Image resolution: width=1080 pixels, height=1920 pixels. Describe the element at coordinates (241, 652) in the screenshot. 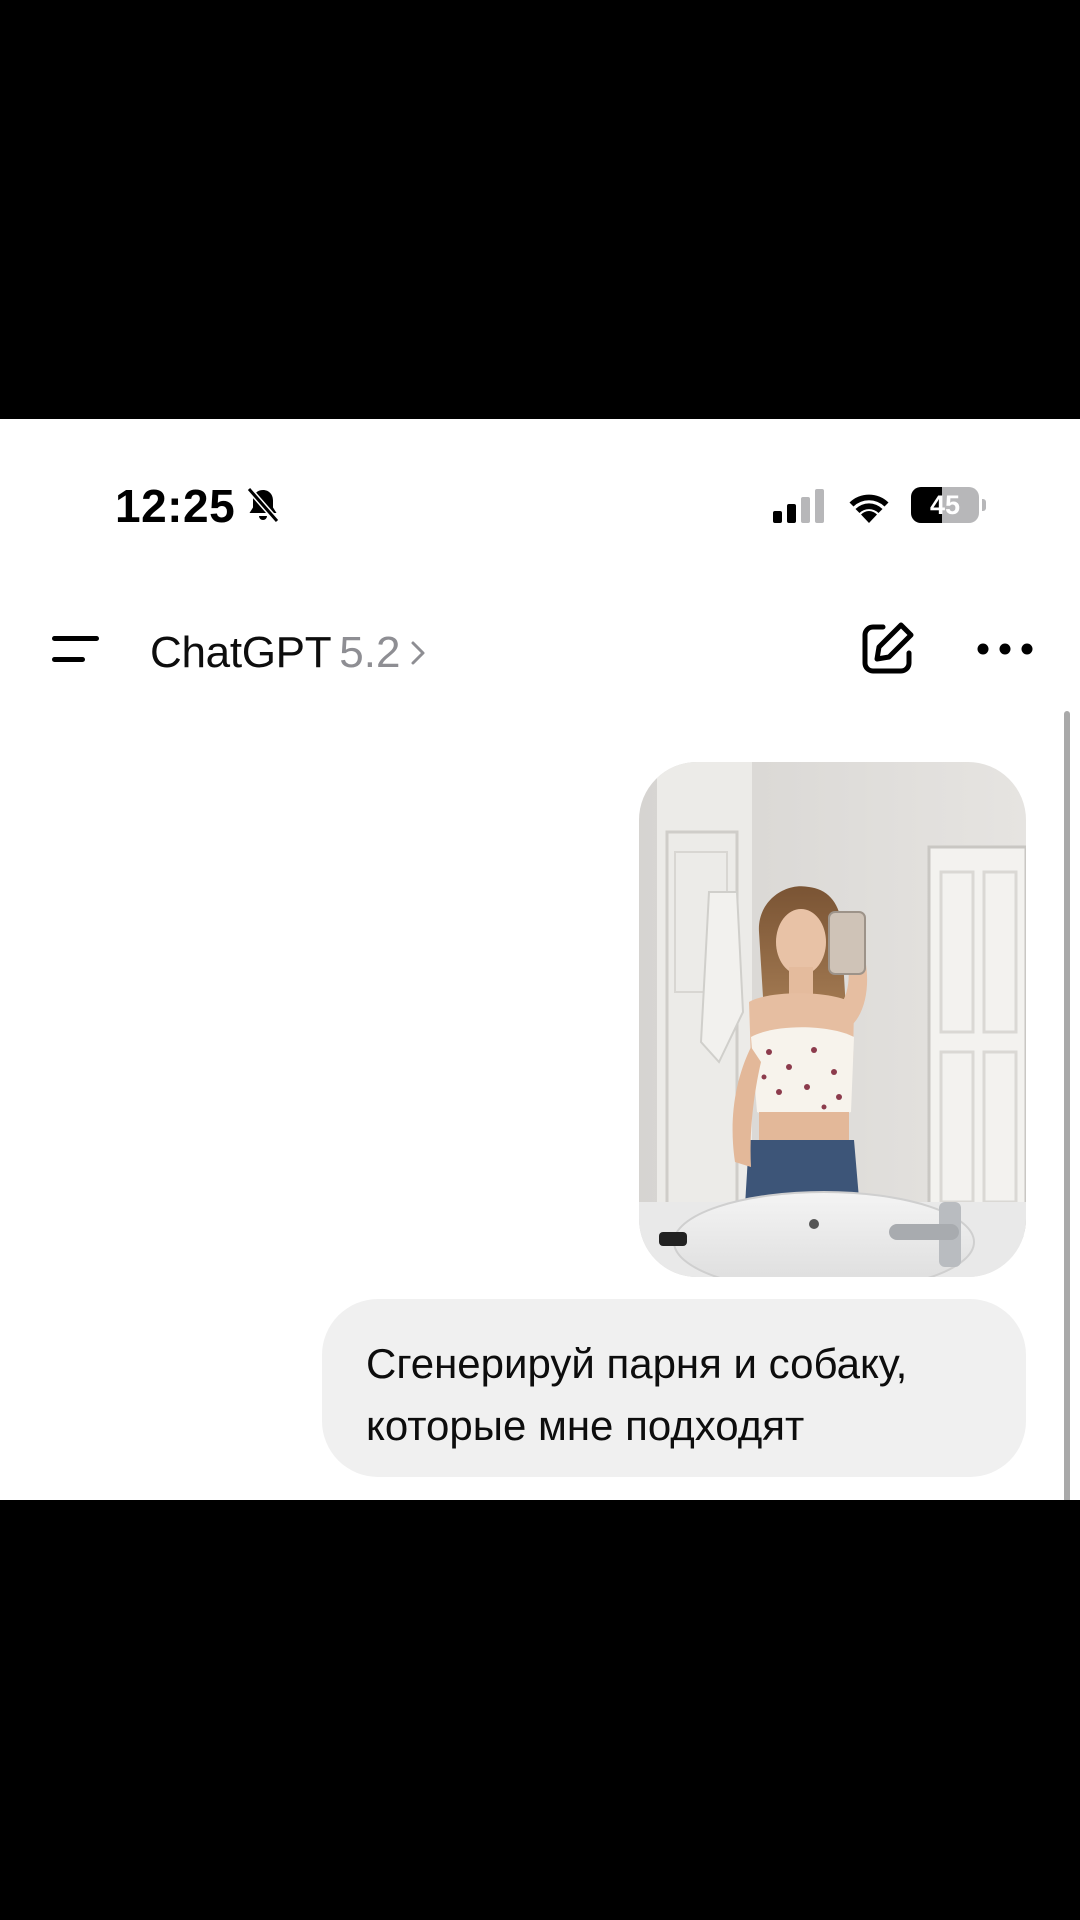

I see `app-title: ChatGPT` at that location.